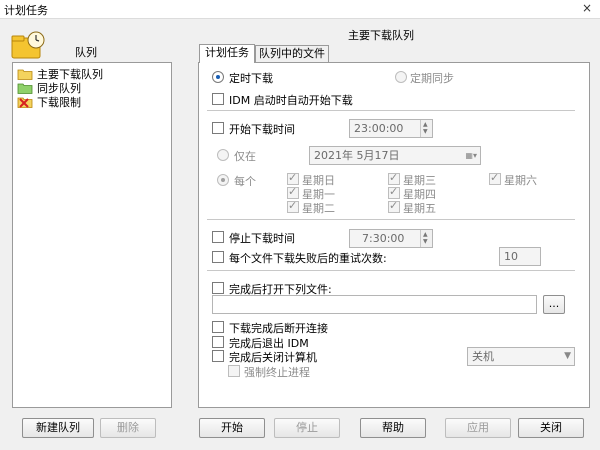 This screenshot has width=600, height=450. I want to click on idm-startup-label: IDM 启动时自动开始下载, so click(291, 100).